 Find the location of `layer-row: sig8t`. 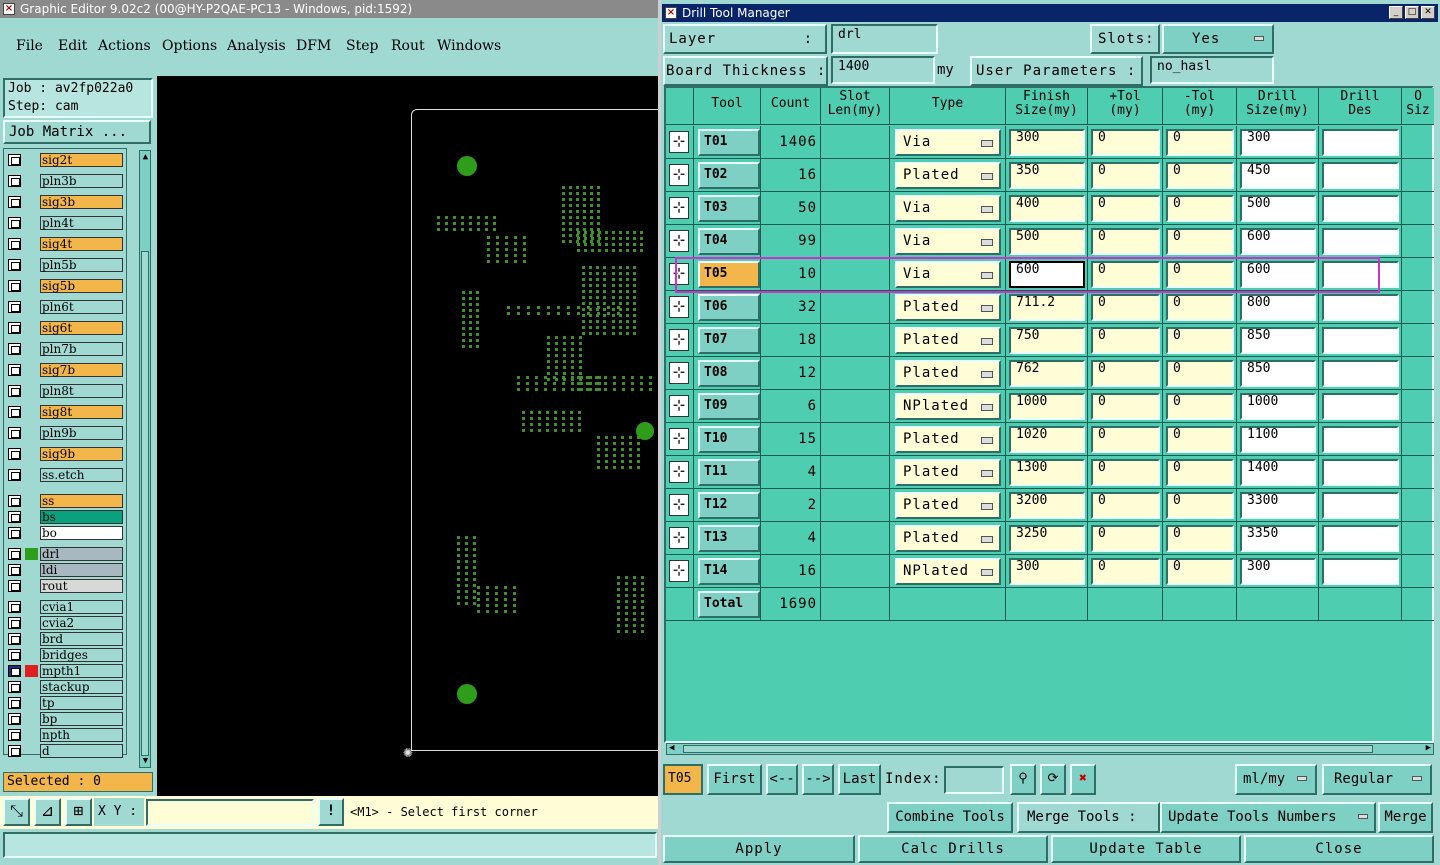

layer-row: sig8t is located at coordinates (67, 412).